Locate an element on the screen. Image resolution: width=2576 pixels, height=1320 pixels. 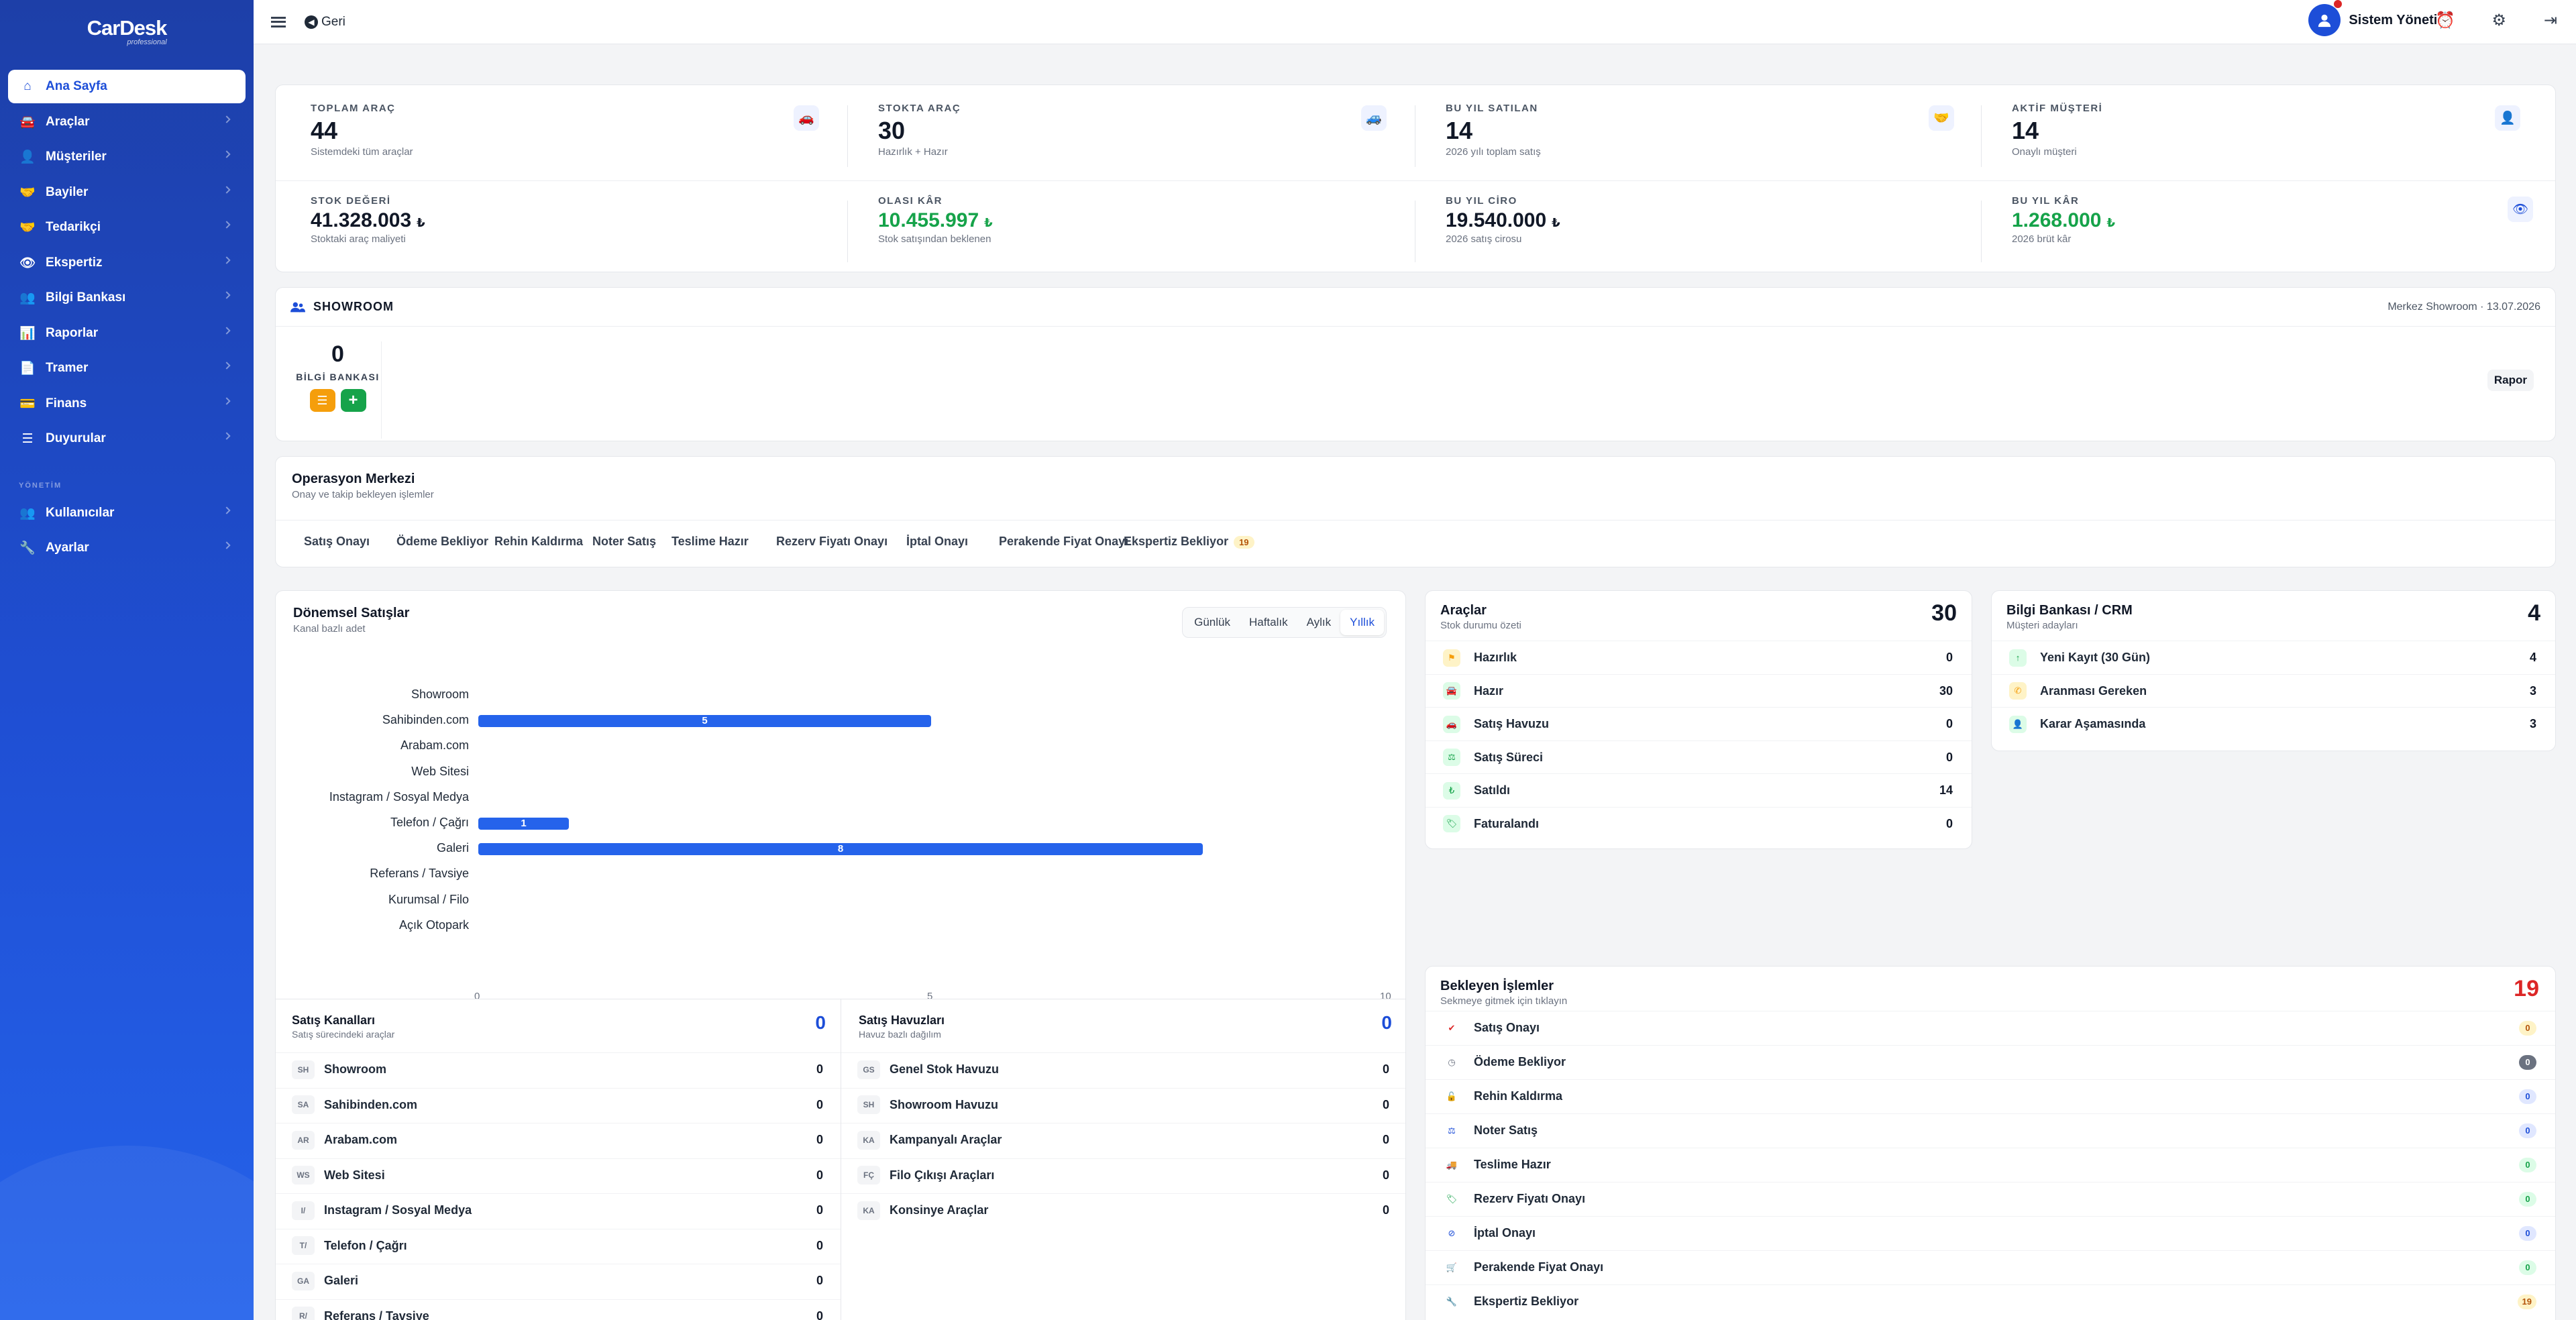
bar-category-label: Arabam.com is located at coordinates (434, 746).